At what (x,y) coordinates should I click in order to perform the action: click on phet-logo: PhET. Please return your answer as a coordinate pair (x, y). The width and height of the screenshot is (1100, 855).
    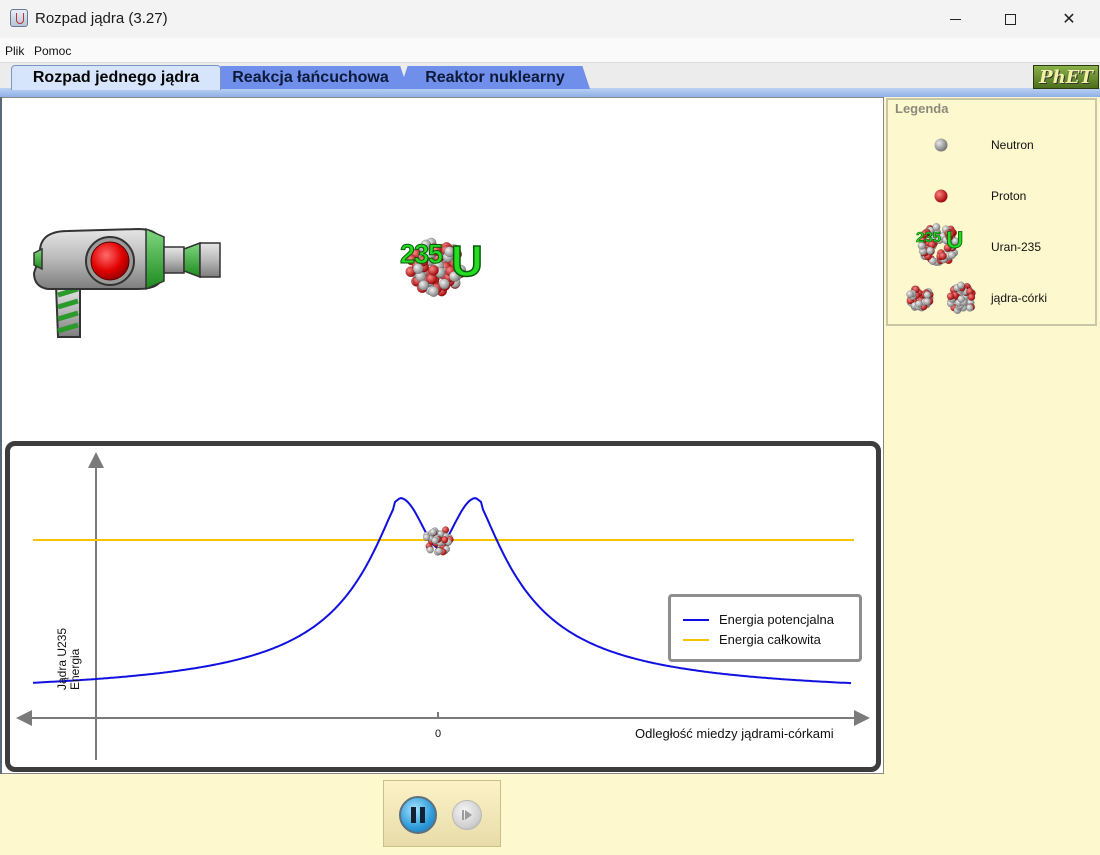
    Looking at the image, I should click on (1066, 77).